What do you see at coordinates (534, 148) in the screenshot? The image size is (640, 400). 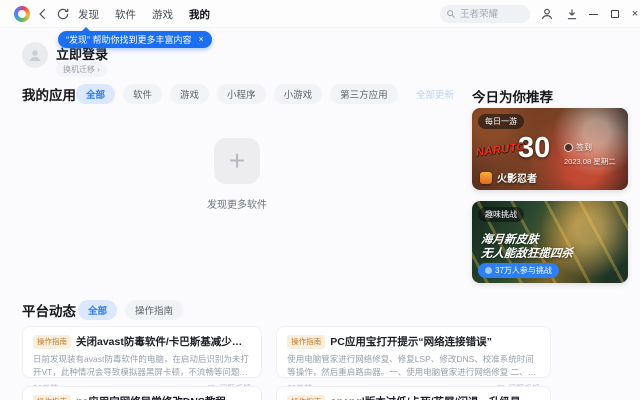 I see `calendar-day: 30` at bounding box center [534, 148].